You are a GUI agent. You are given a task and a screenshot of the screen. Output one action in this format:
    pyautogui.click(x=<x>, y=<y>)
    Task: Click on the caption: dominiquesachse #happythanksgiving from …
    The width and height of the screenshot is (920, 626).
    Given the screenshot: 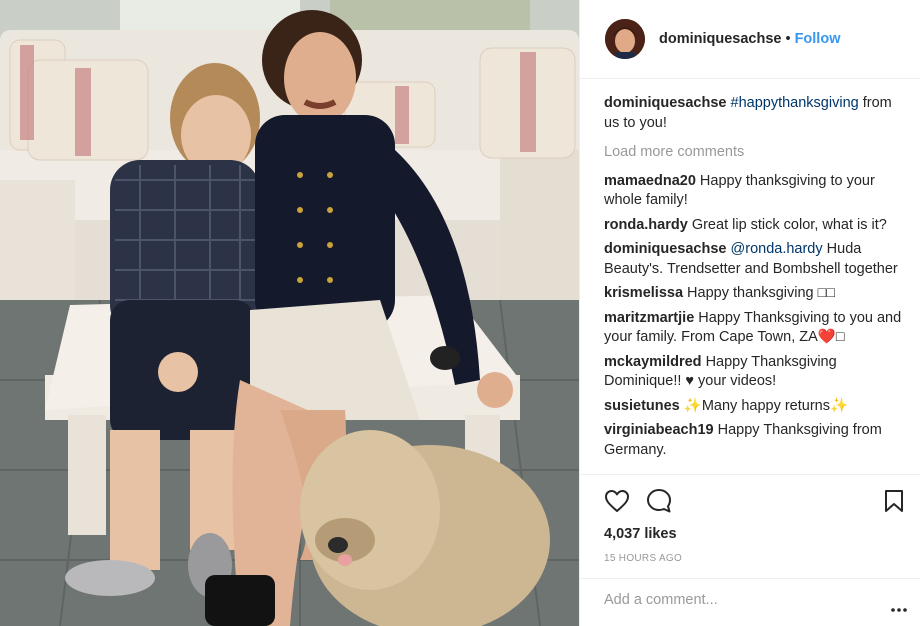 What is the action you would take?
    pyautogui.click(x=754, y=113)
    